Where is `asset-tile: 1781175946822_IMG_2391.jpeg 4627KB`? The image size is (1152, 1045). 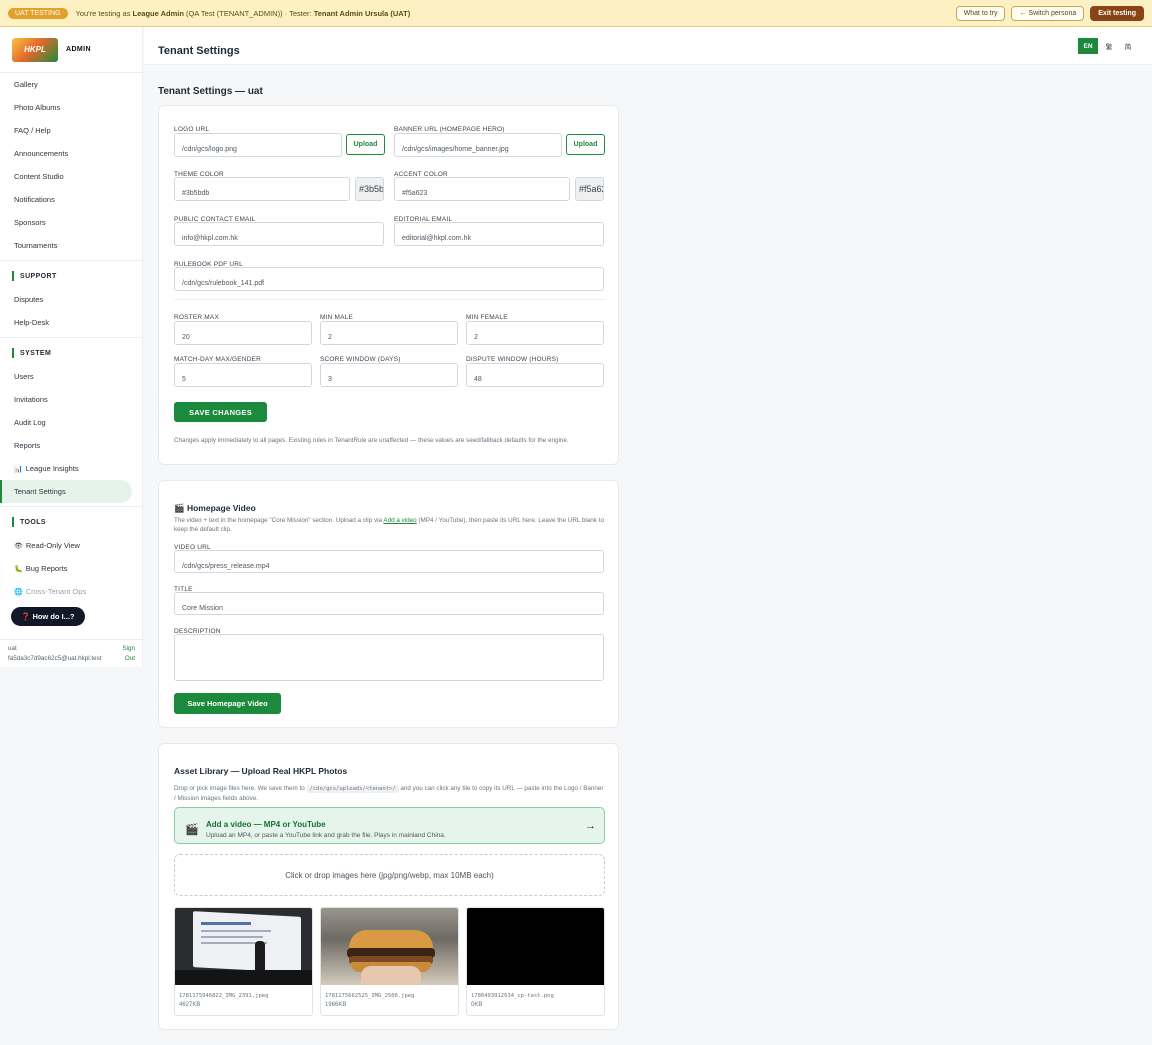 asset-tile: 1781175946822_IMG_2391.jpeg 4627KB is located at coordinates (243, 961).